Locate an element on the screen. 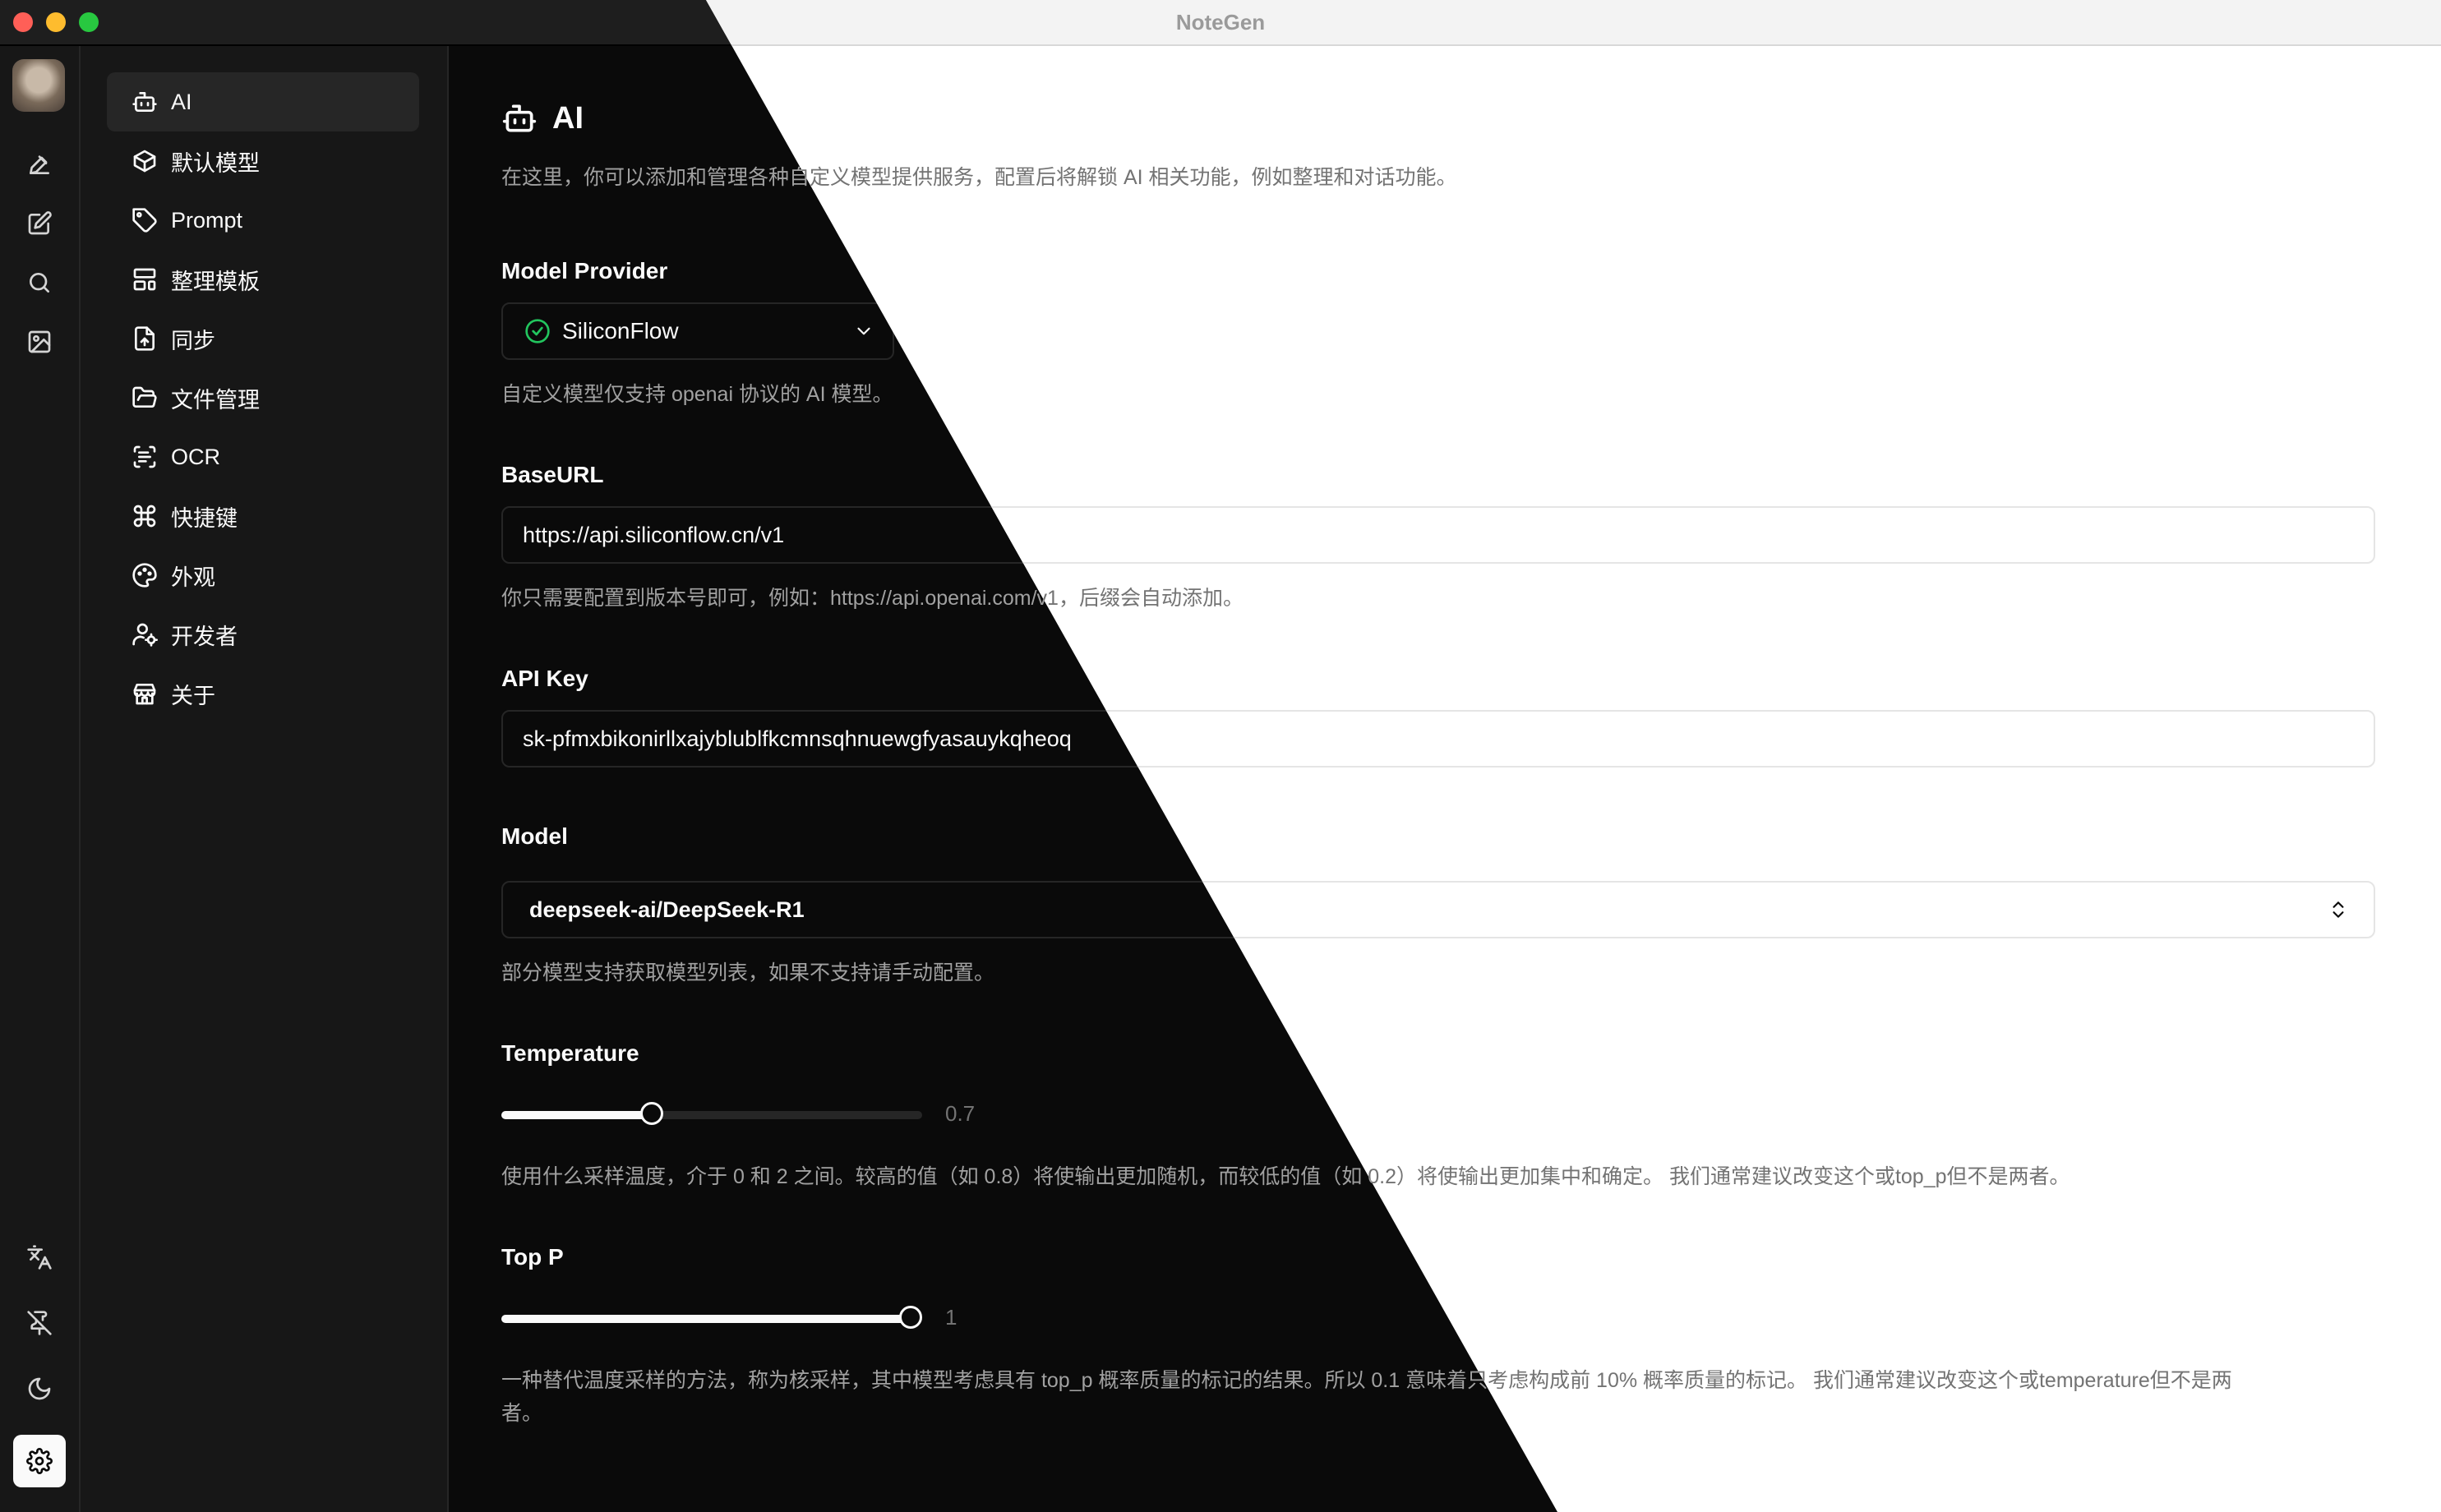 Image resolution: width=2441 pixels, height=1512 pixels. sidebar-item-templates: 整理模板 is located at coordinates (263, 279).